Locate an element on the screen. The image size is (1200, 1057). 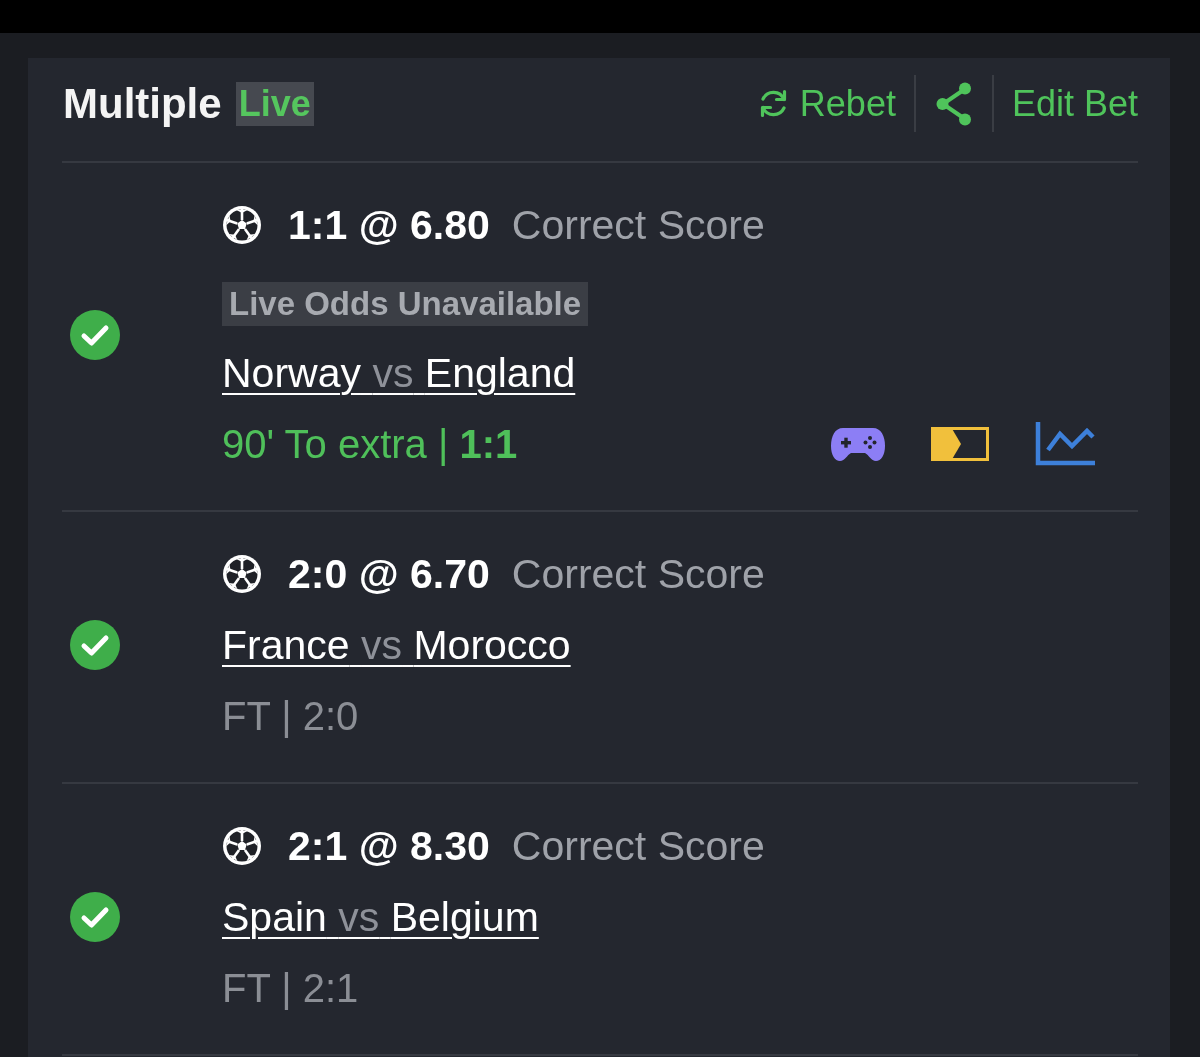
edit-bet-button: Edit Bet is located at coordinates (1074, 103).